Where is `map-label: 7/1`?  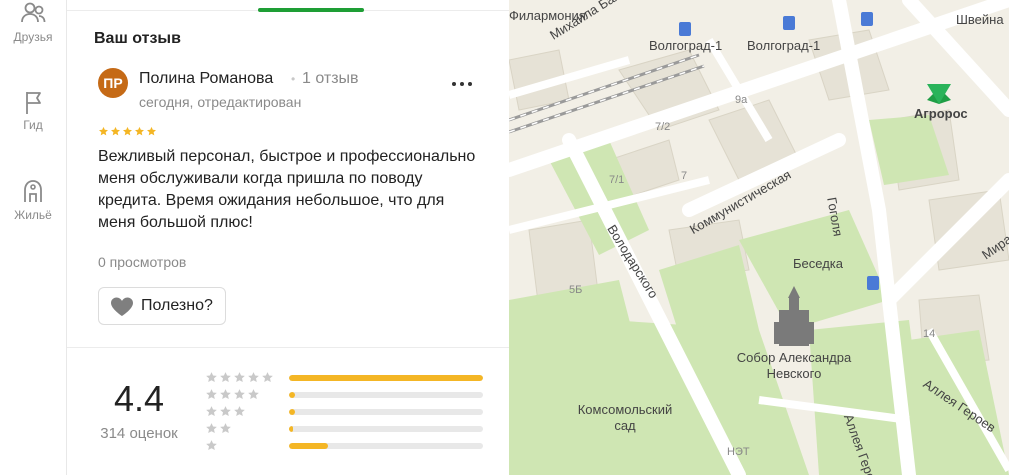
map-label: 7/1 is located at coordinates (617, 180).